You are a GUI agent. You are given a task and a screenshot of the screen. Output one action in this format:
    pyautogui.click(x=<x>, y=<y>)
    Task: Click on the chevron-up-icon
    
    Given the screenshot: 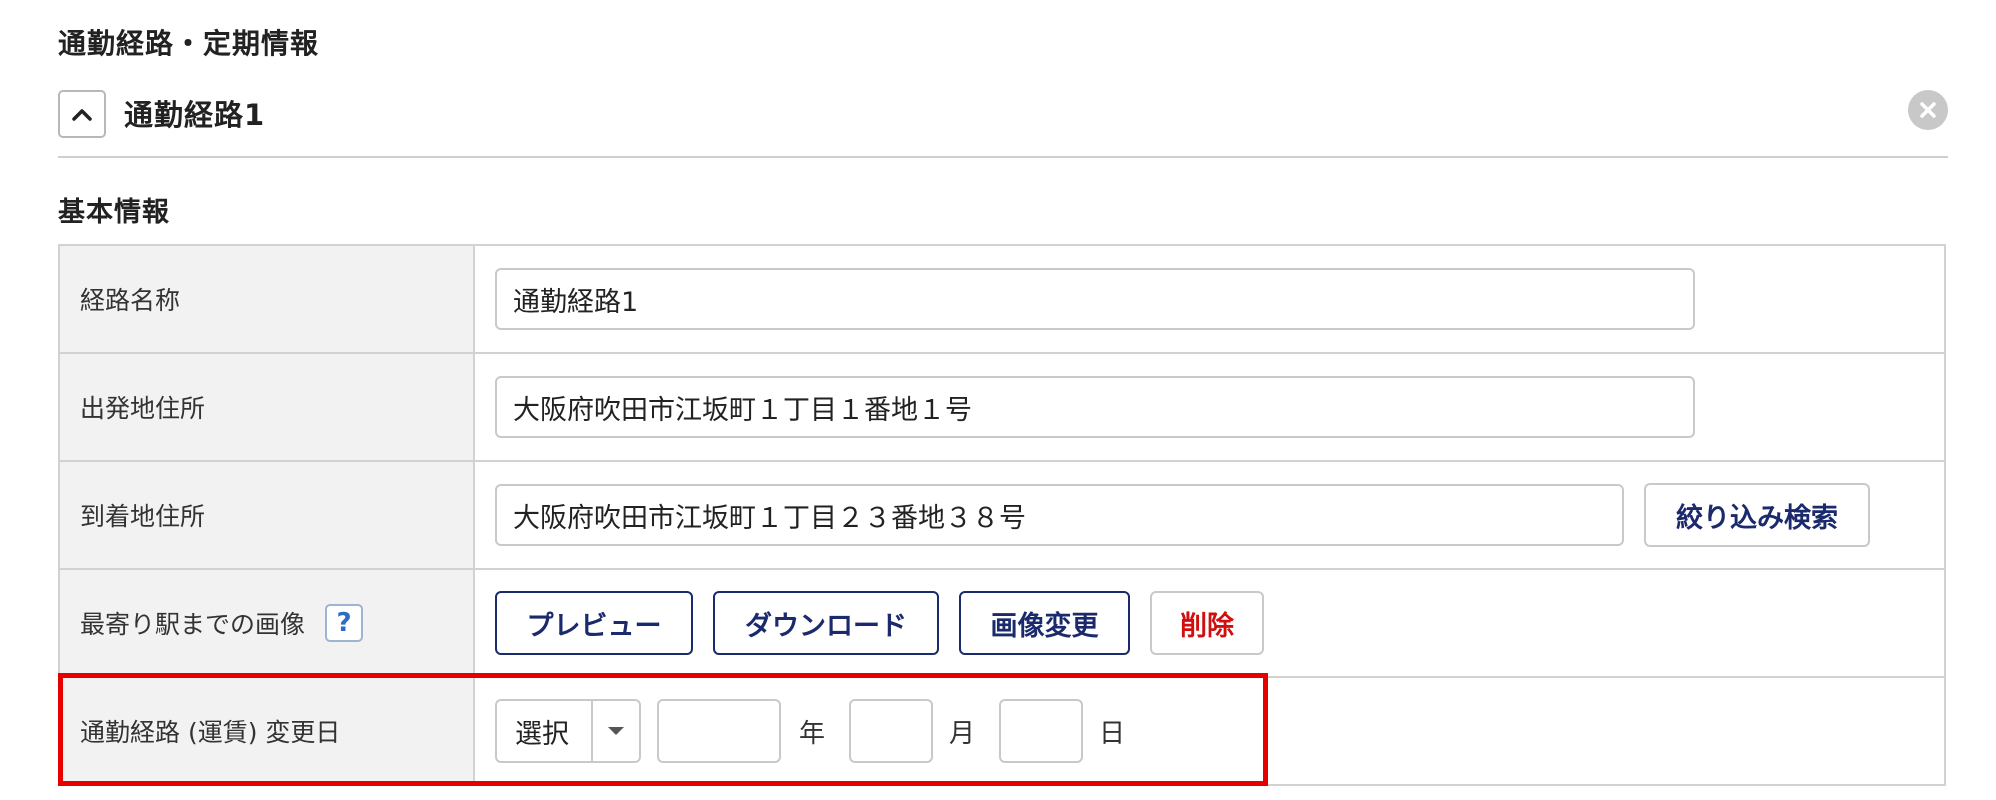 What is the action you would take?
    pyautogui.click(x=82, y=115)
    